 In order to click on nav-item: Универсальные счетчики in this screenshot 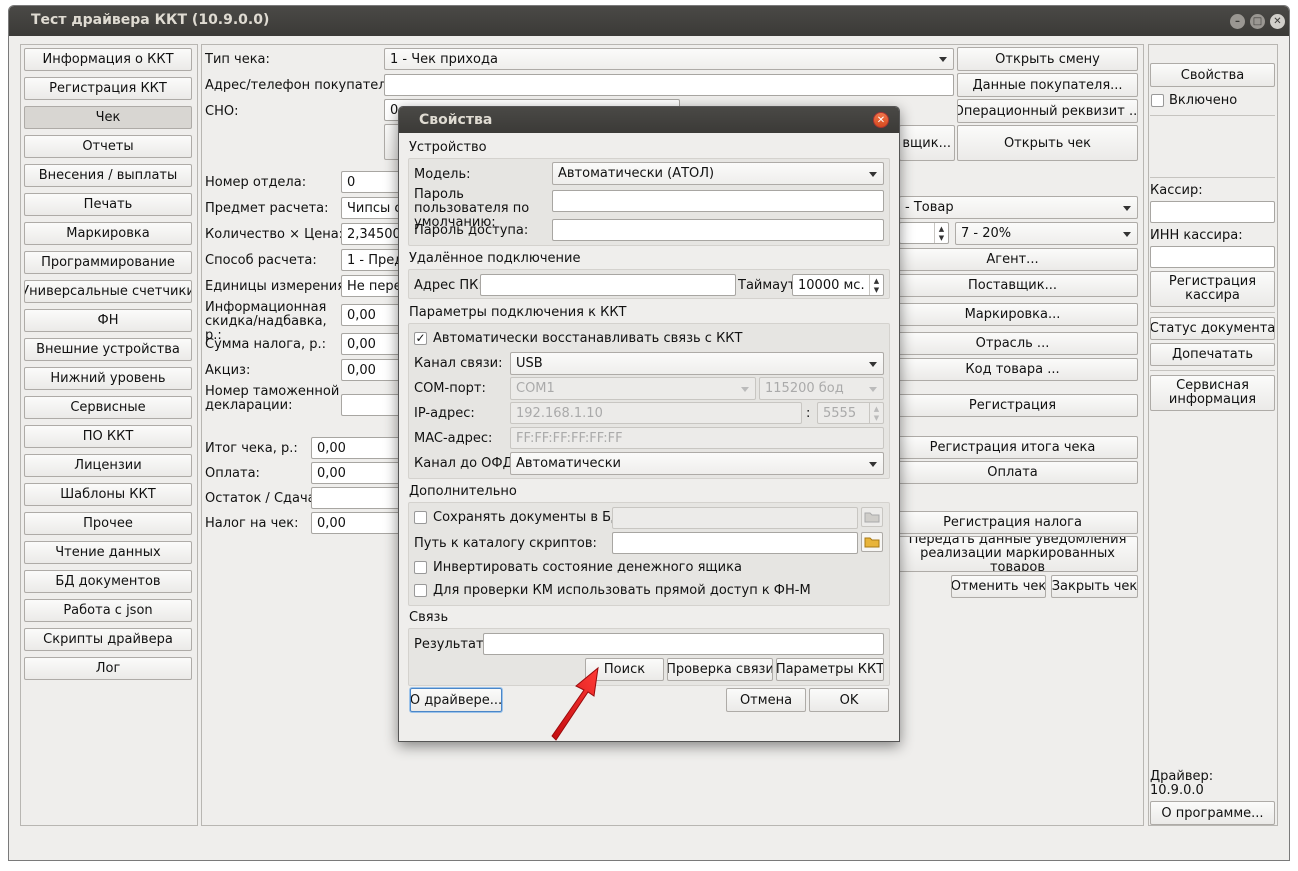, I will do `click(108, 291)`.